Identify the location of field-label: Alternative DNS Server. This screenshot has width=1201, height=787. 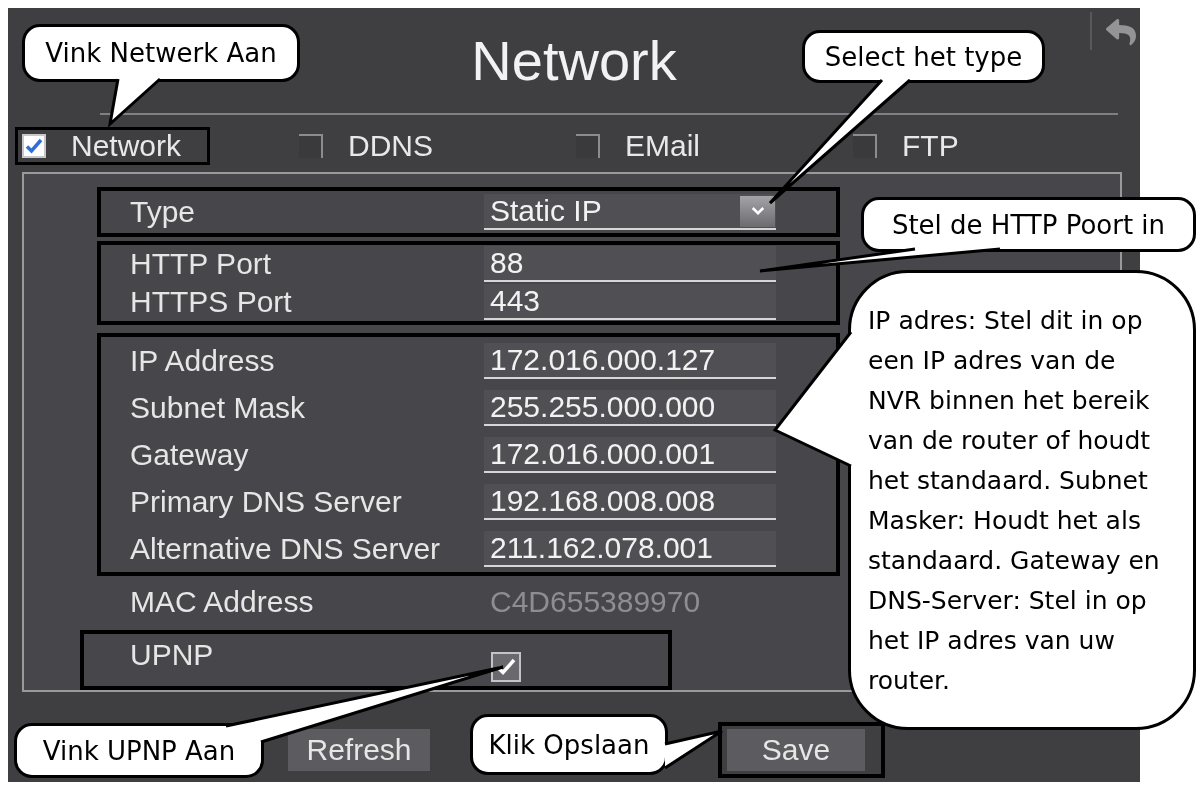
(285, 548).